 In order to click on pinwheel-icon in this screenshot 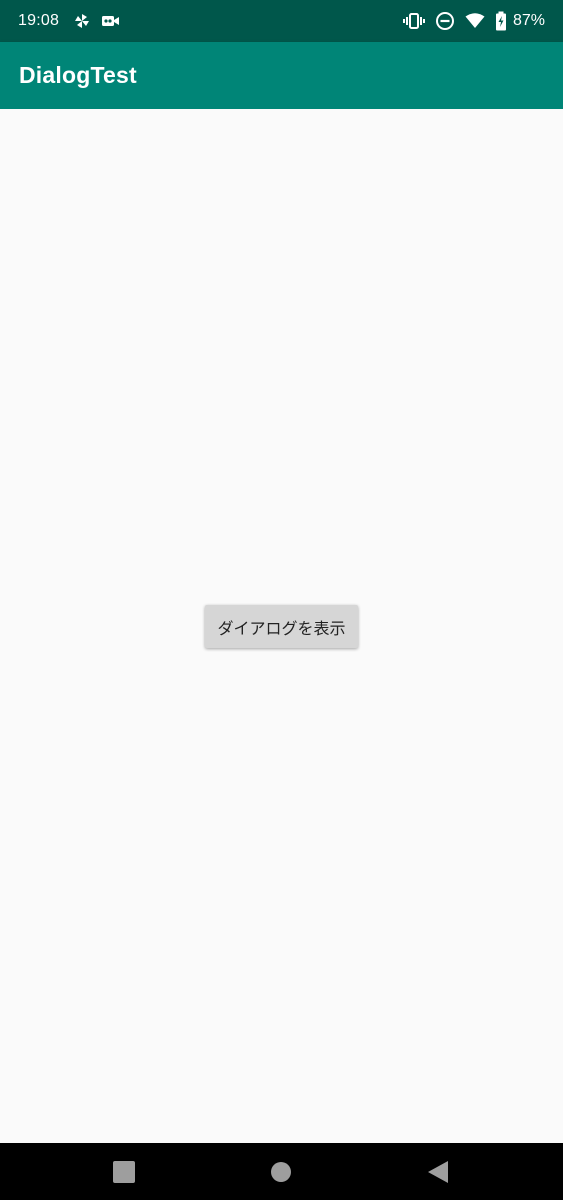, I will do `click(82, 21)`.